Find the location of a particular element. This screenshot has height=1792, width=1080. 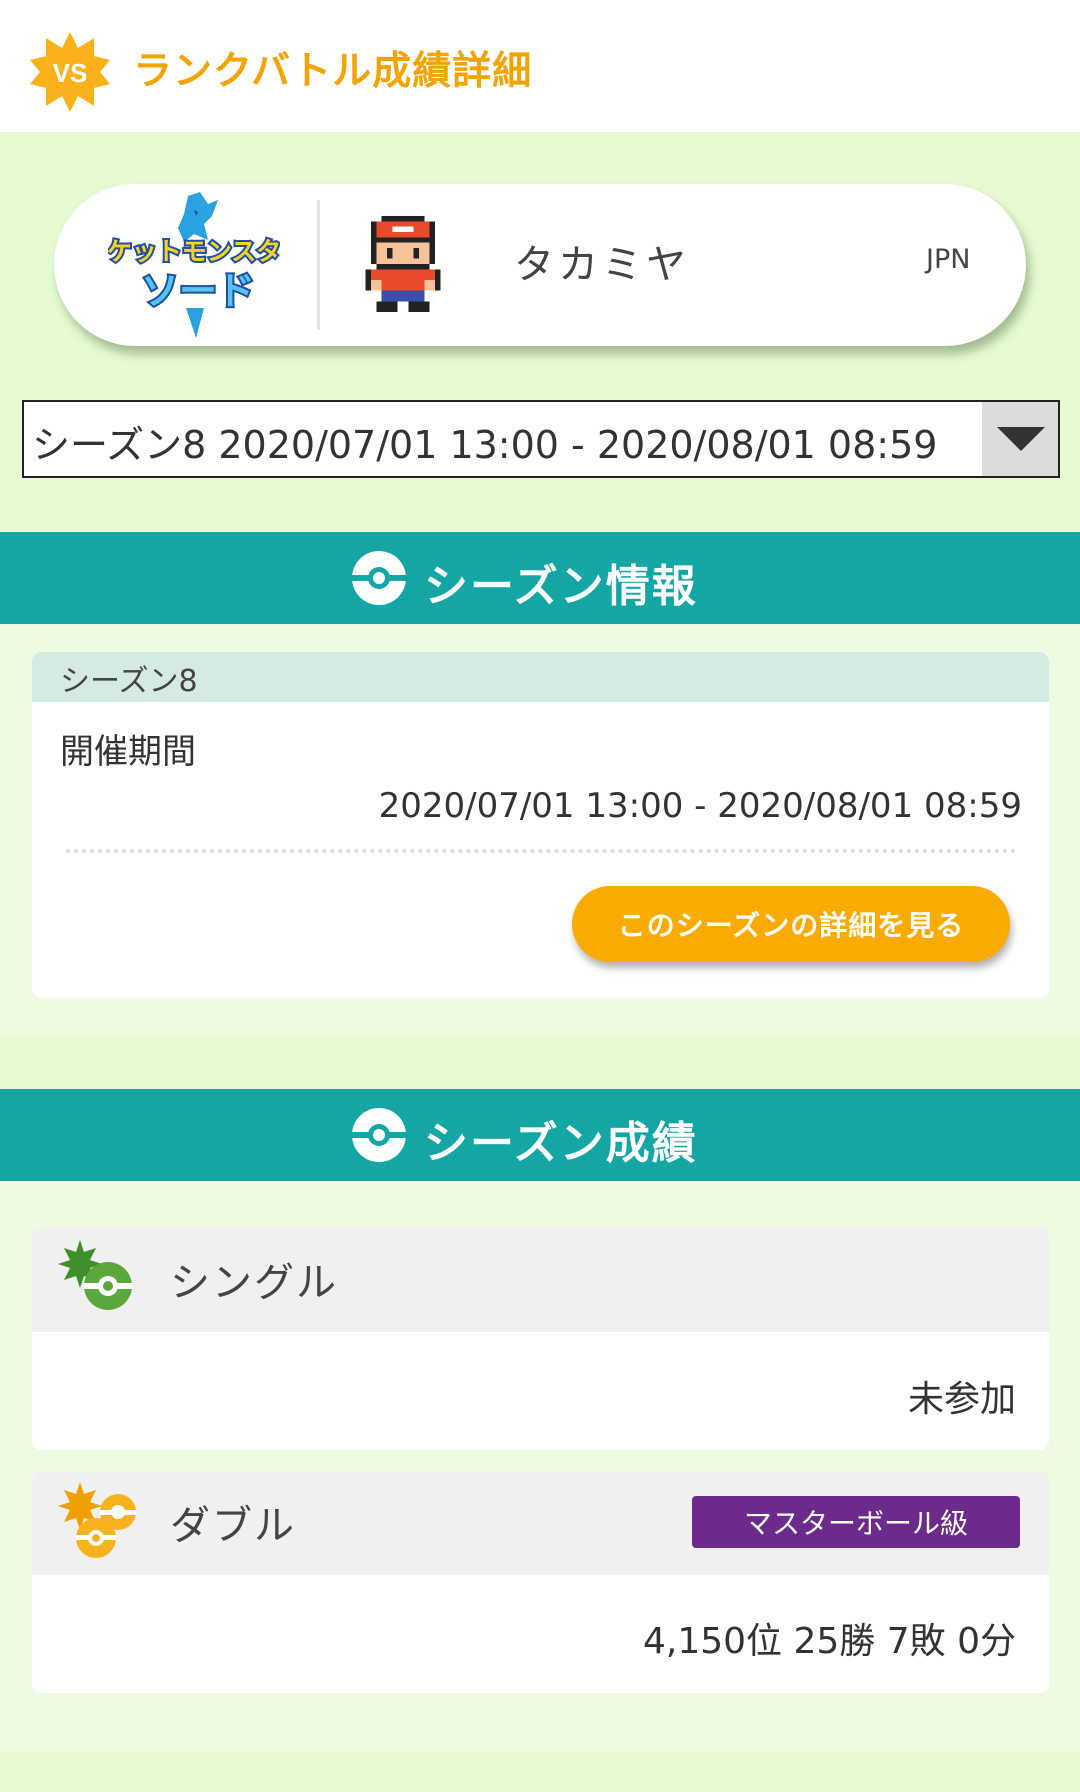

single-result-value: 未参加 is located at coordinates (961, 1399).